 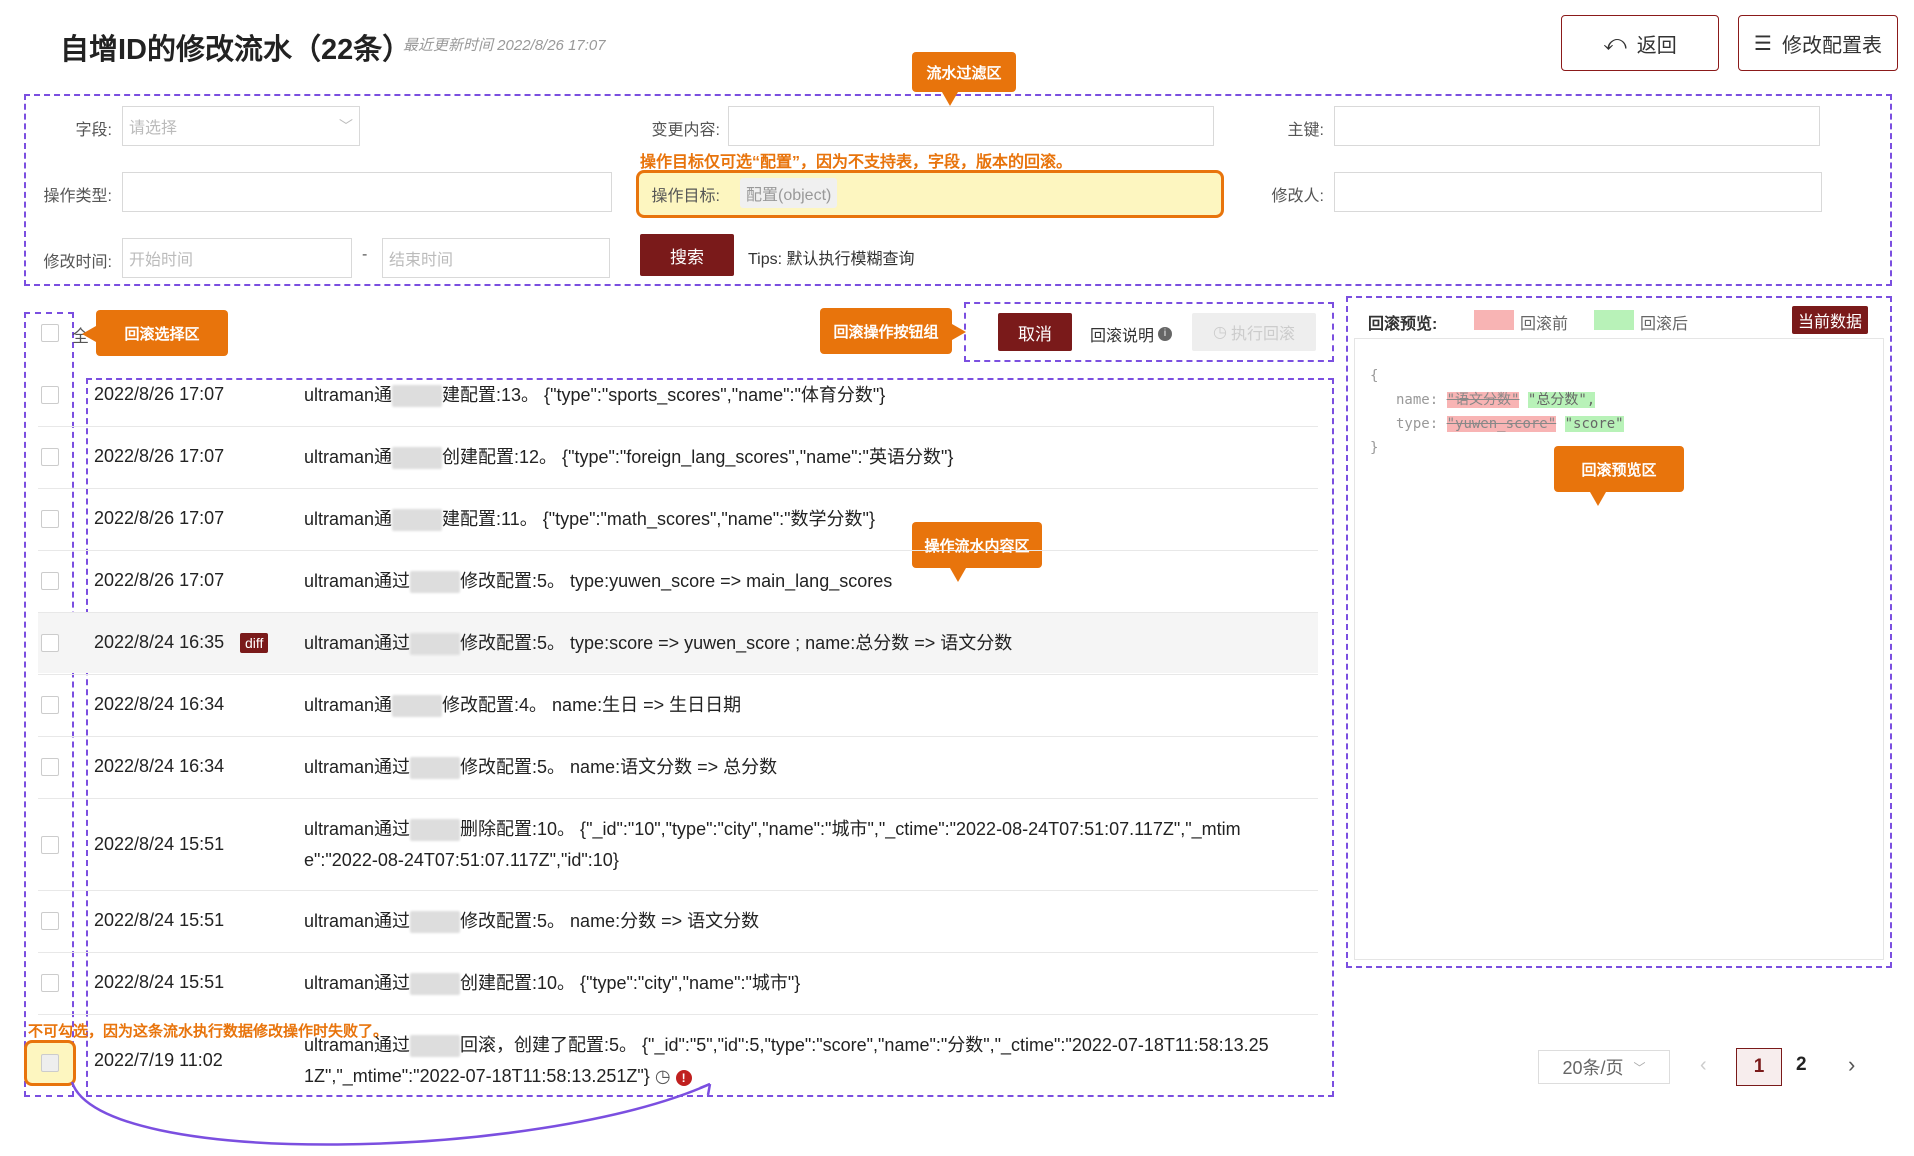 What do you see at coordinates (1851, 1065) in the screenshot?
I see `next-page-icon: ›` at bounding box center [1851, 1065].